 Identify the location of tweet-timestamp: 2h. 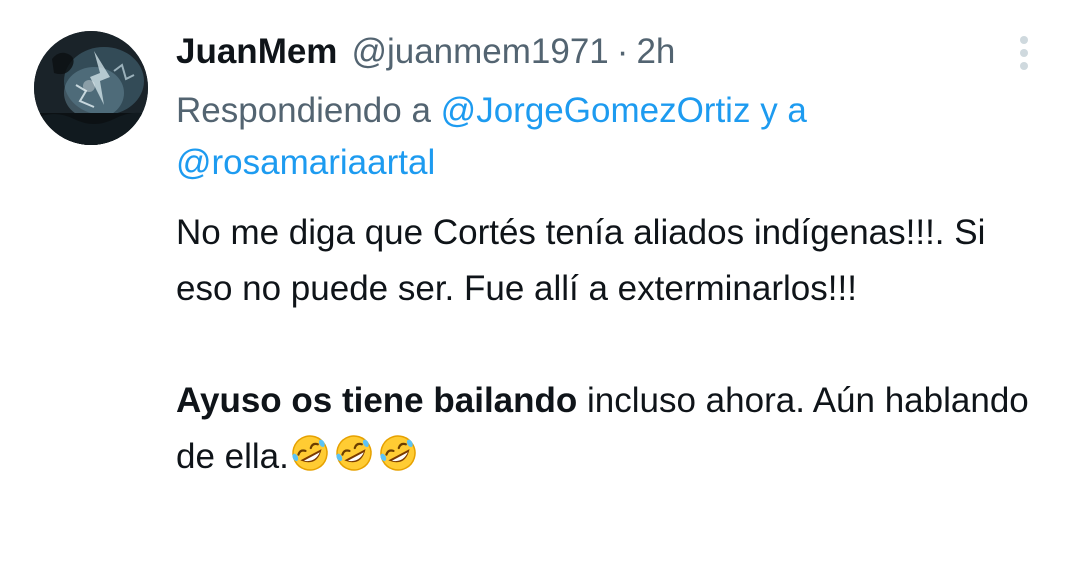
(655, 52).